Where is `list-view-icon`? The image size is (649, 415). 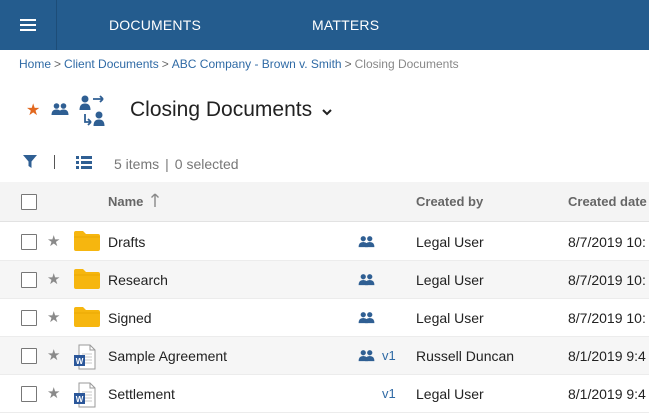 list-view-icon is located at coordinates (84, 165).